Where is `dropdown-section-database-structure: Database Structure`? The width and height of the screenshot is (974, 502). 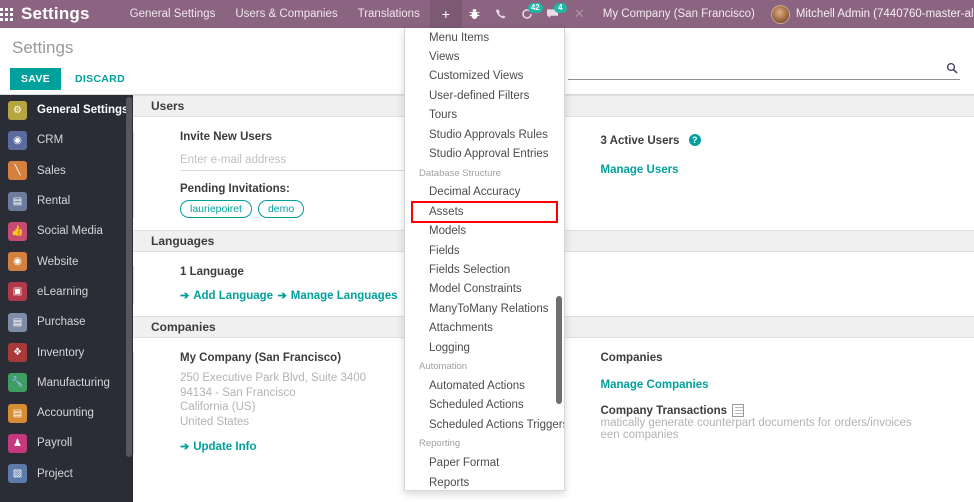 dropdown-section-database-structure: Database Structure is located at coordinates (460, 173).